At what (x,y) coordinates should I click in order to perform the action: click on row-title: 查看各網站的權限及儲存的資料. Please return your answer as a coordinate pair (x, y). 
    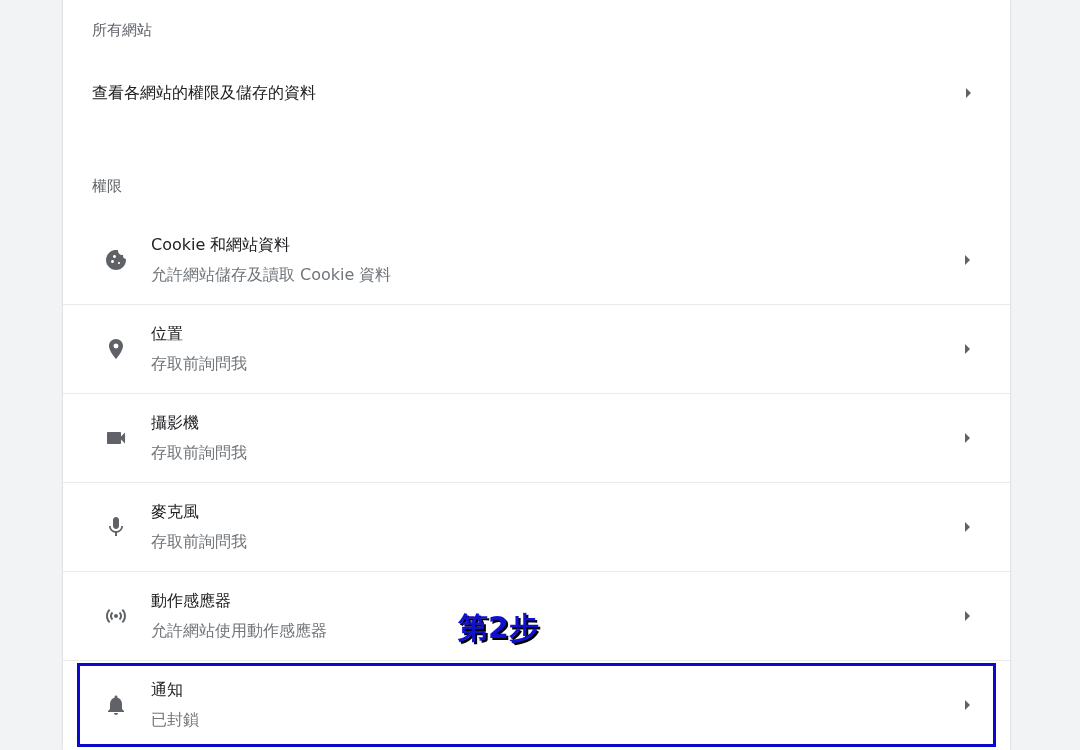
    Looking at the image, I should click on (204, 92).